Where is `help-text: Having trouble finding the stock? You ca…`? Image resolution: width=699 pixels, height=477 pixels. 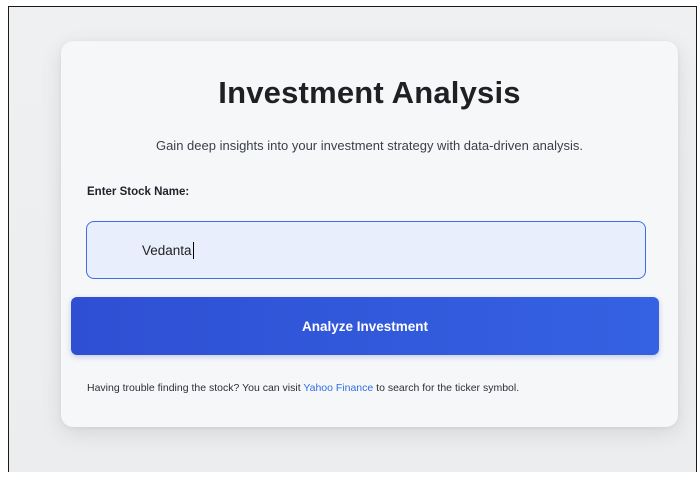 help-text: Having trouble finding the stock? You ca… is located at coordinates (303, 388).